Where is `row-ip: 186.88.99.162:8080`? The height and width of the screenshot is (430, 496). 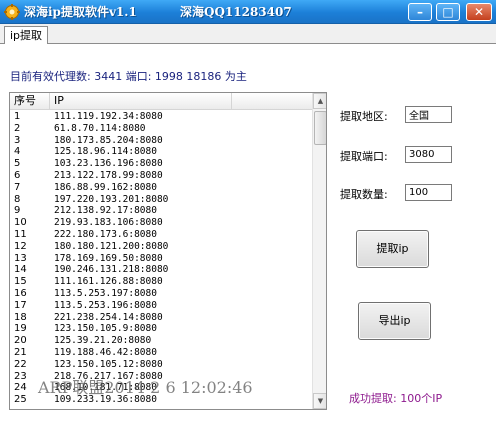 row-ip: 186.88.99.162:8080 is located at coordinates (105, 187).